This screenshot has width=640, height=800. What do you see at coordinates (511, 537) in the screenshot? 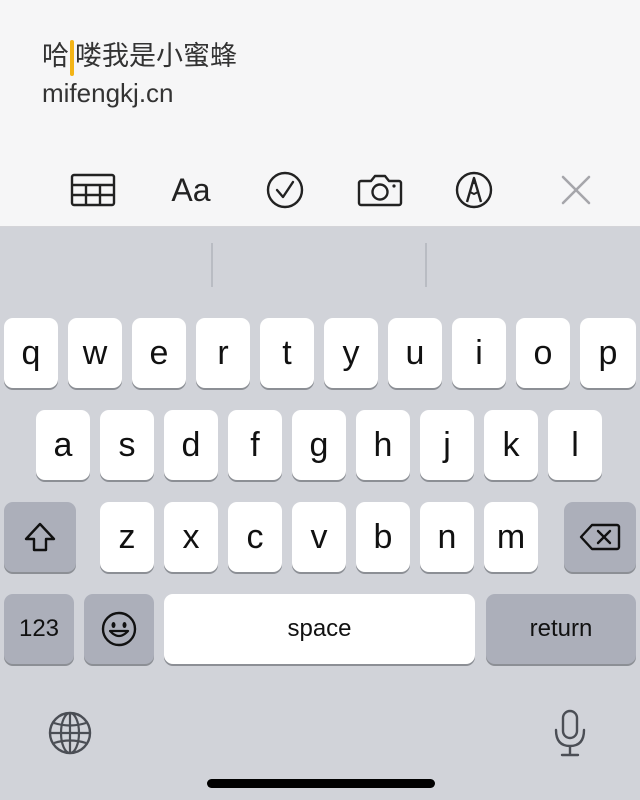
I see `key-m: m` at bounding box center [511, 537].